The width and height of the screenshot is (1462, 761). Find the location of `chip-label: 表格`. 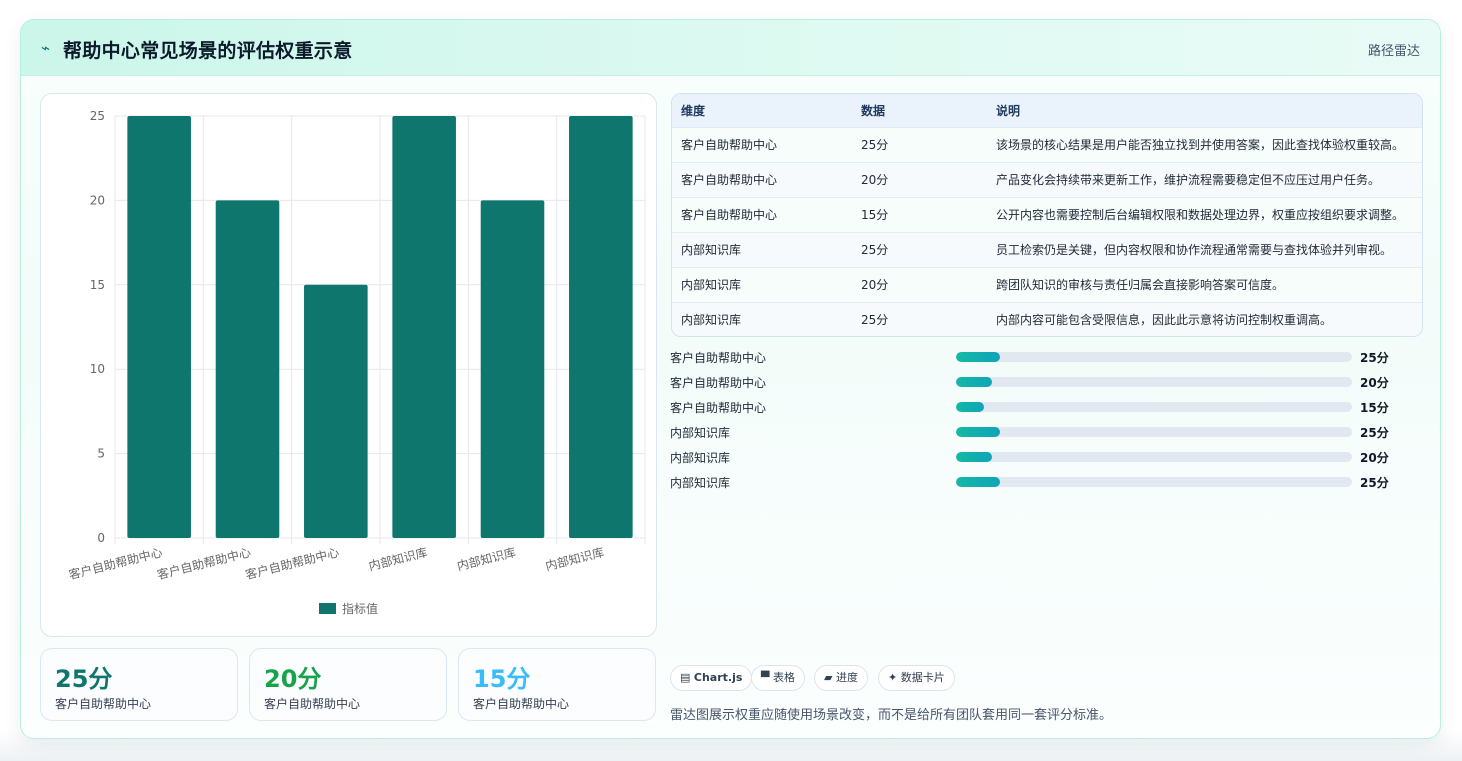

chip-label: 表格 is located at coordinates (783, 677).